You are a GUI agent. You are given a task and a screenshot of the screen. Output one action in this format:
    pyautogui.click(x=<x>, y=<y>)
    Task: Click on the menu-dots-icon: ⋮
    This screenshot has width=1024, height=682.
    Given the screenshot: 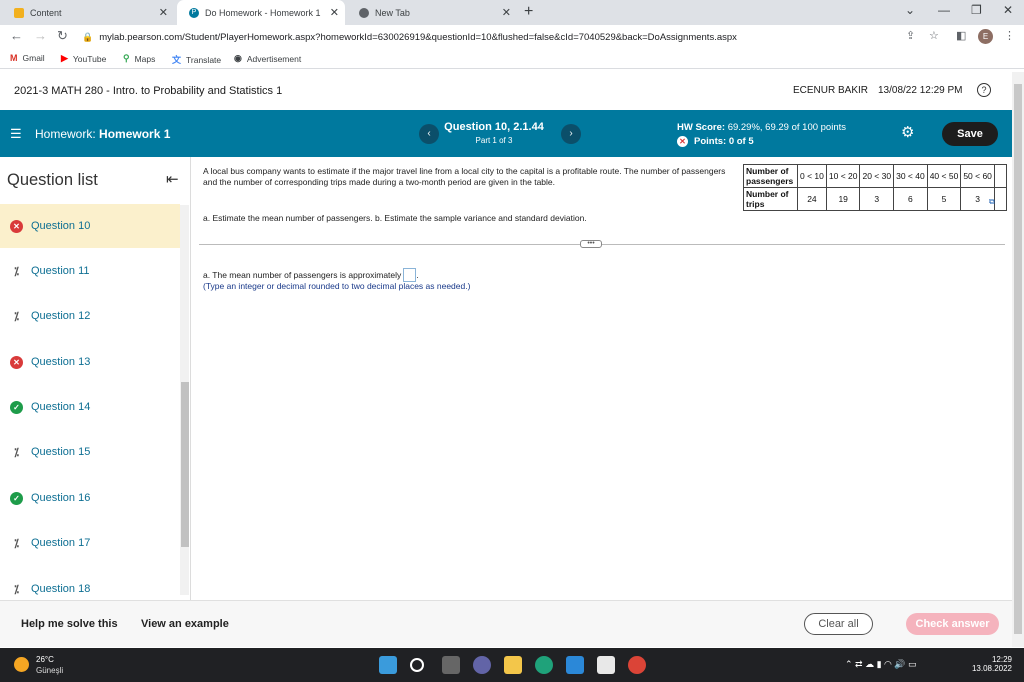 What is the action you would take?
    pyautogui.click(x=1009, y=35)
    